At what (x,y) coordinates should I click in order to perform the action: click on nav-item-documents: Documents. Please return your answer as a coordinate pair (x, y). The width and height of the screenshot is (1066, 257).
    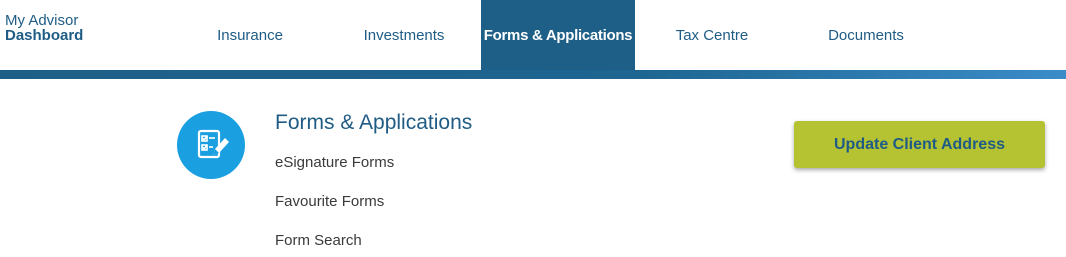
    Looking at the image, I should click on (866, 35).